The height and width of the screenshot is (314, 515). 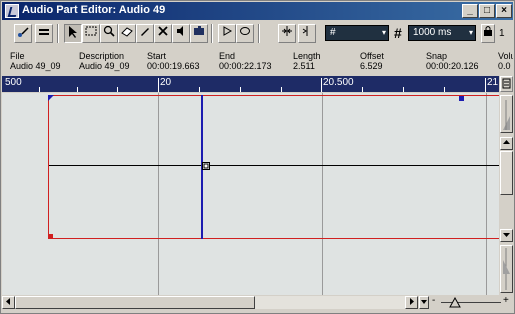 I want to click on ruler-label: 20.500, so click(x=338, y=82).